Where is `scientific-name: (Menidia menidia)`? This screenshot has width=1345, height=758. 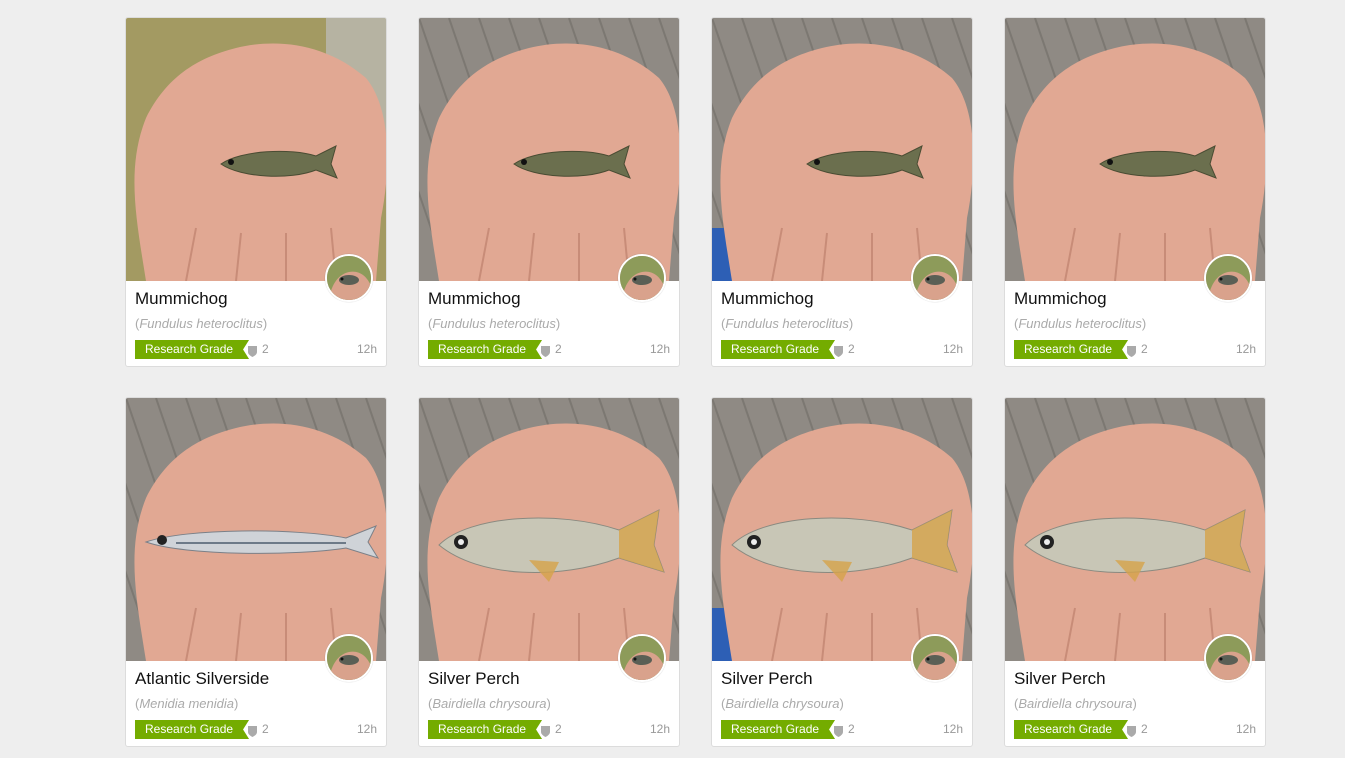
scientific-name: (Menidia menidia) is located at coordinates (187, 703).